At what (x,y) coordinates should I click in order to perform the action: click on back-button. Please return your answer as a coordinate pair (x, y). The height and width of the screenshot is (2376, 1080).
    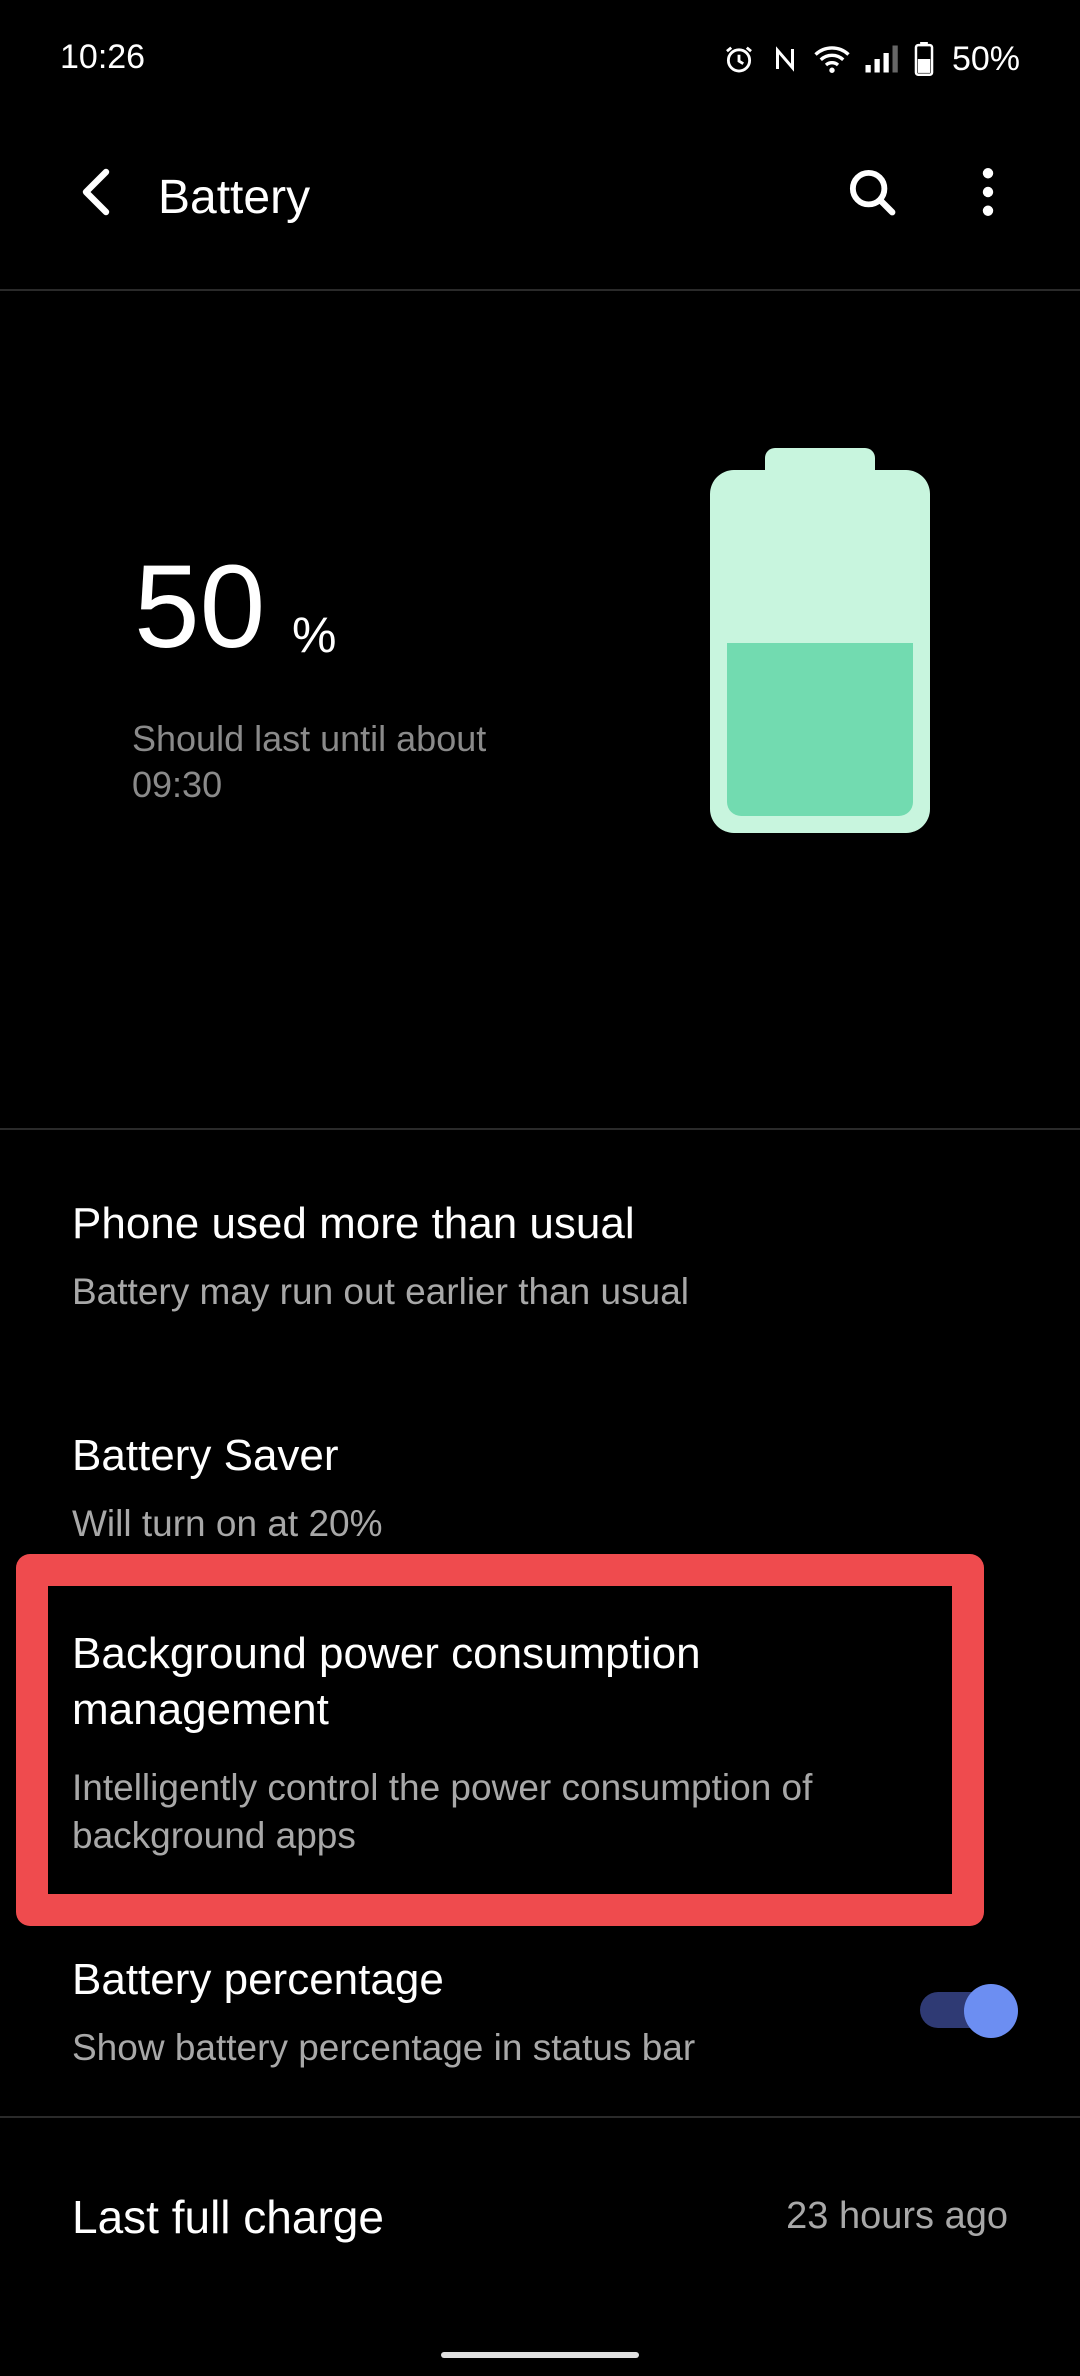
    Looking at the image, I should click on (96, 194).